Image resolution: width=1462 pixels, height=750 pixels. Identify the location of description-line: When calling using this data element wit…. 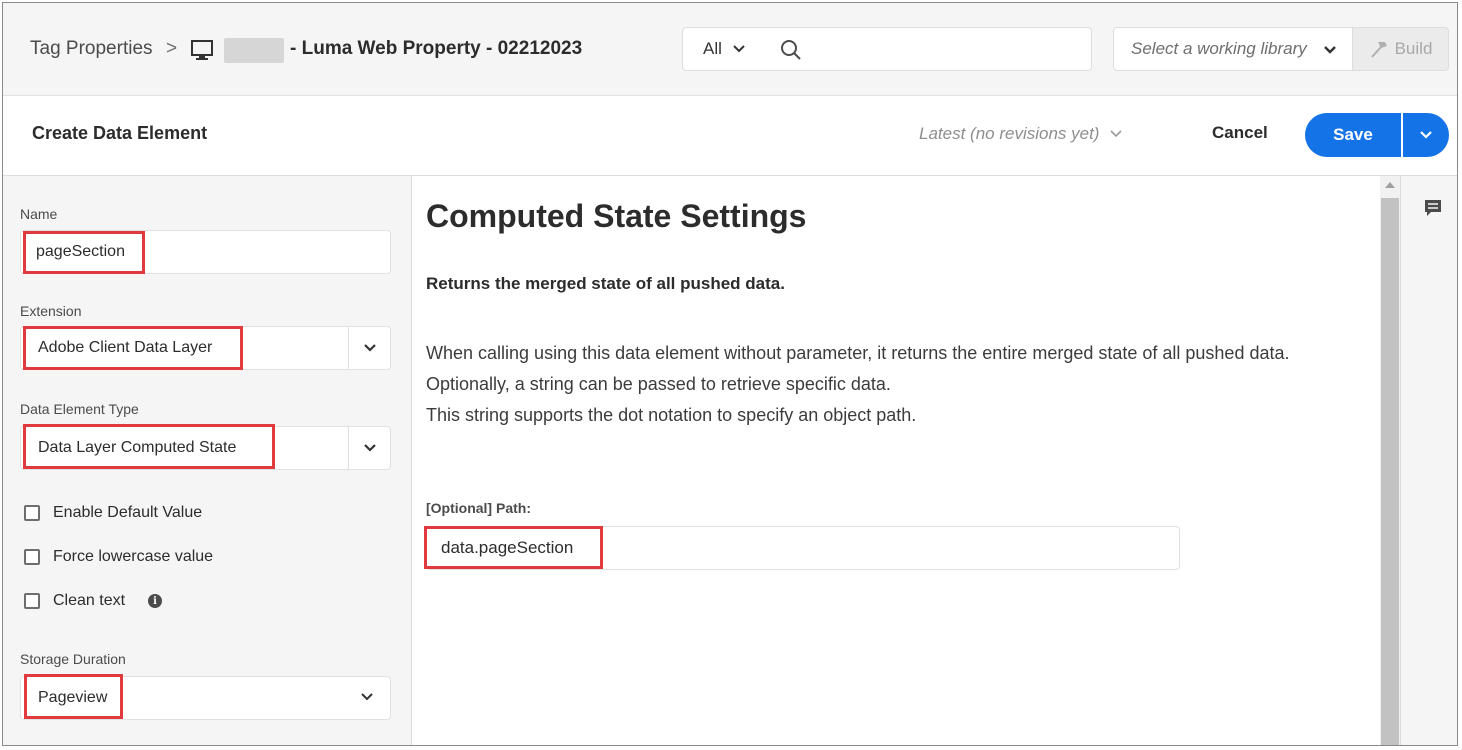
(858, 353).